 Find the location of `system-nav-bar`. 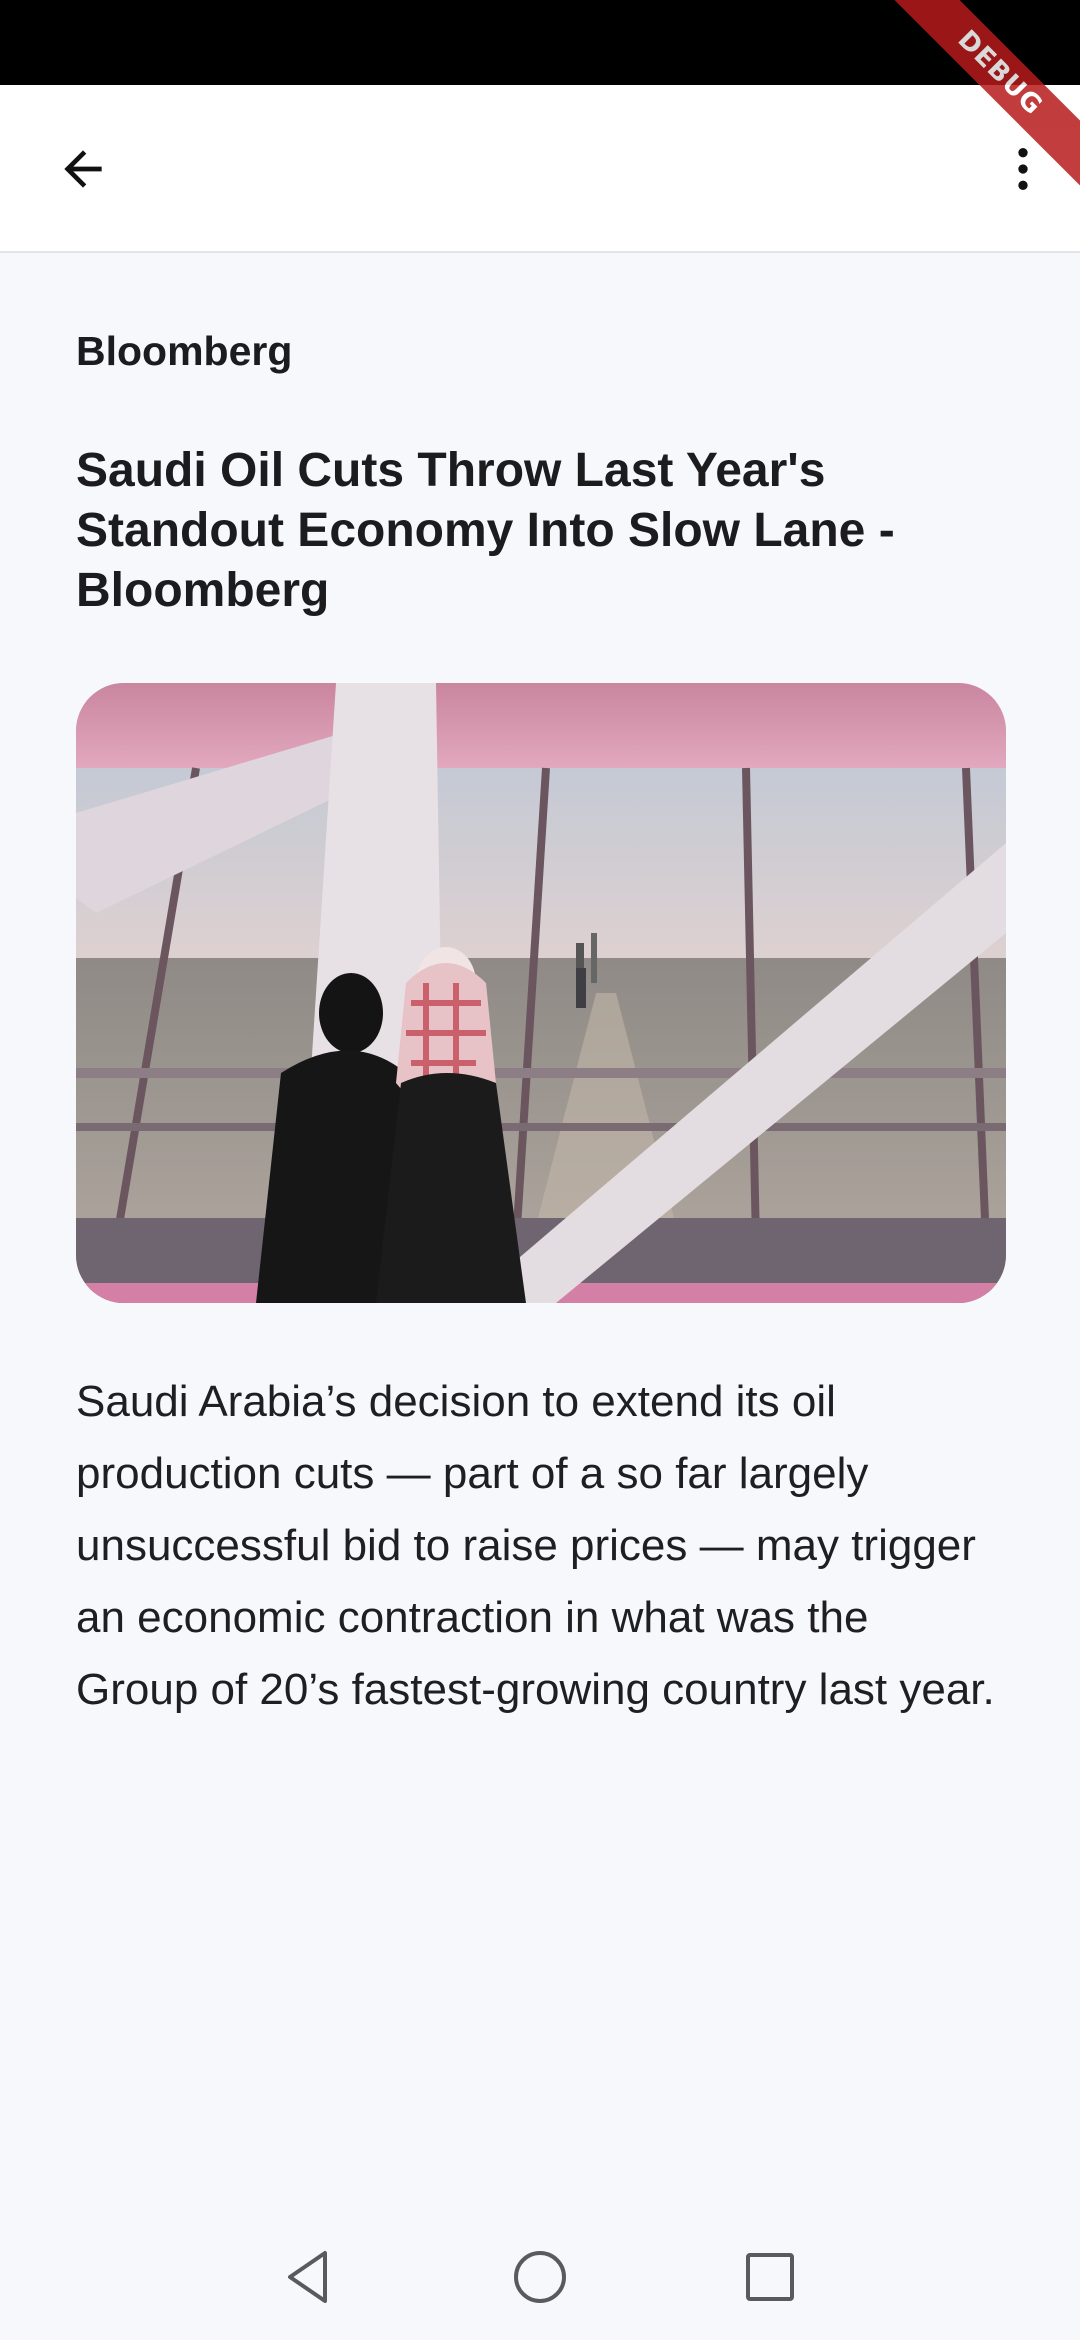

system-nav-bar is located at coordinates (540, 2277).